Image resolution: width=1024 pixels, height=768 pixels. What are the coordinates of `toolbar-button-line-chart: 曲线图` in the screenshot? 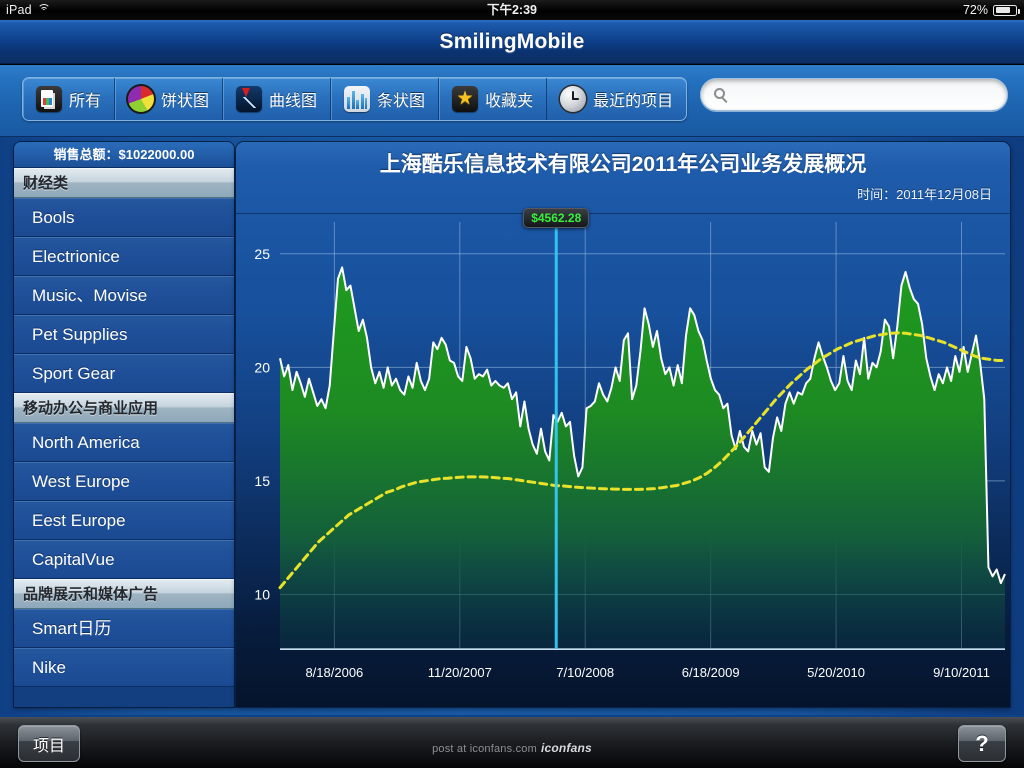 It's located at (277, 99).